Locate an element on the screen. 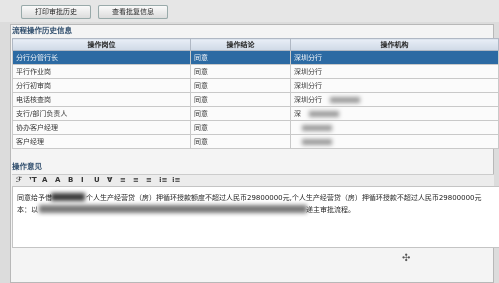  cell-post: 平行作业岗 is located at coordinates (101, 71).